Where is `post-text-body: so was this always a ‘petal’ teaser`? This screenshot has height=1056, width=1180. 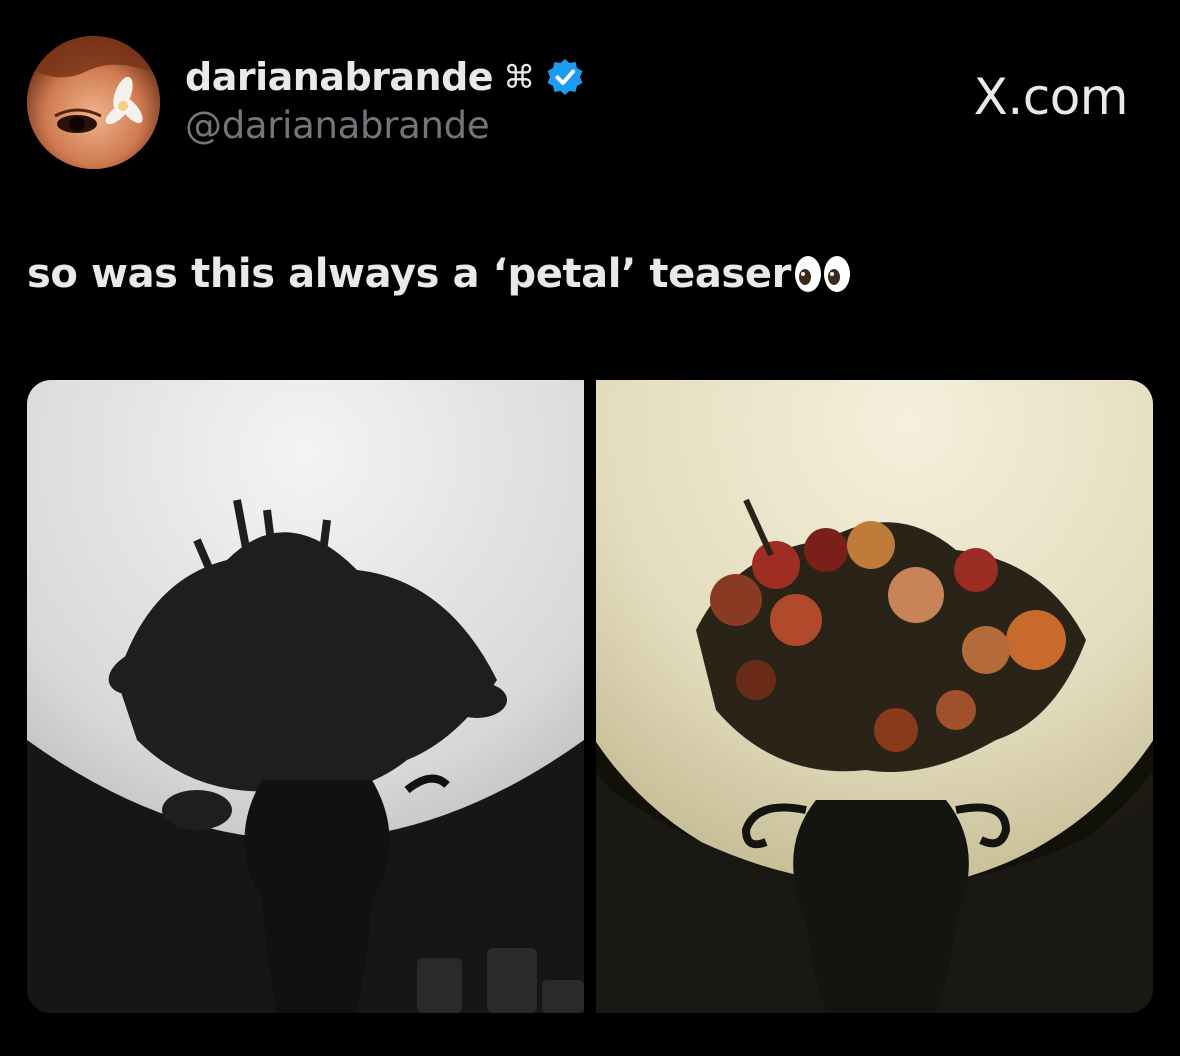
post-text-body: so was this always a ‘petal’ teaser is located at coordinates (409, 274).